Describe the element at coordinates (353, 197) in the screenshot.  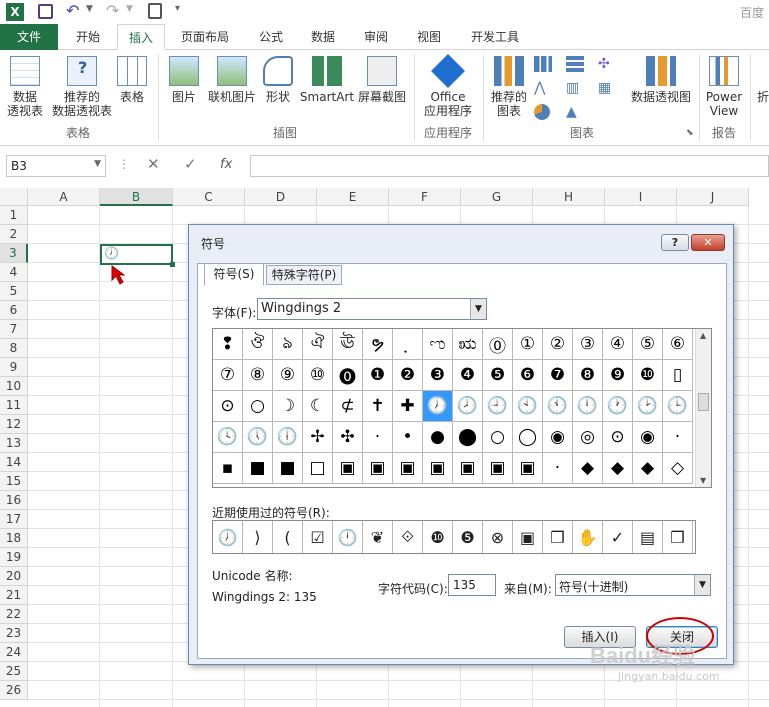
I see `column-header-e: E` at that location.